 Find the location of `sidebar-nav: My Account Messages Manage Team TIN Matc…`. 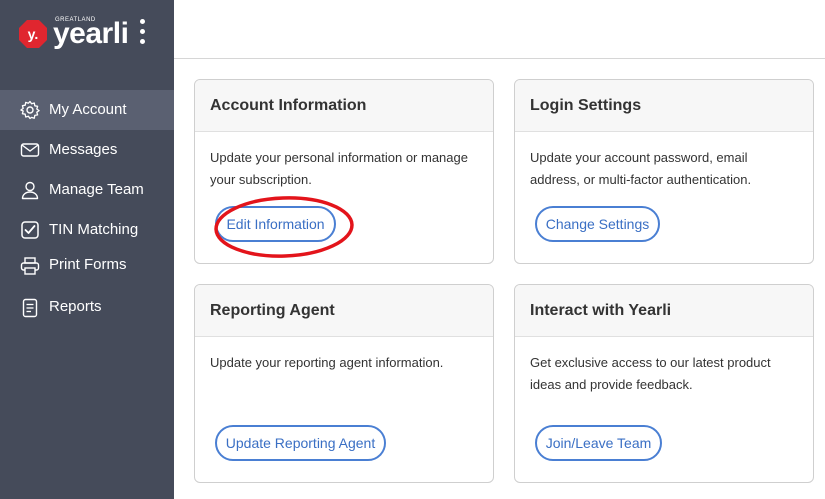

sidebar-nav: My Account Messages Manage Team TIN Matc… is located at coordinates (87, 210).